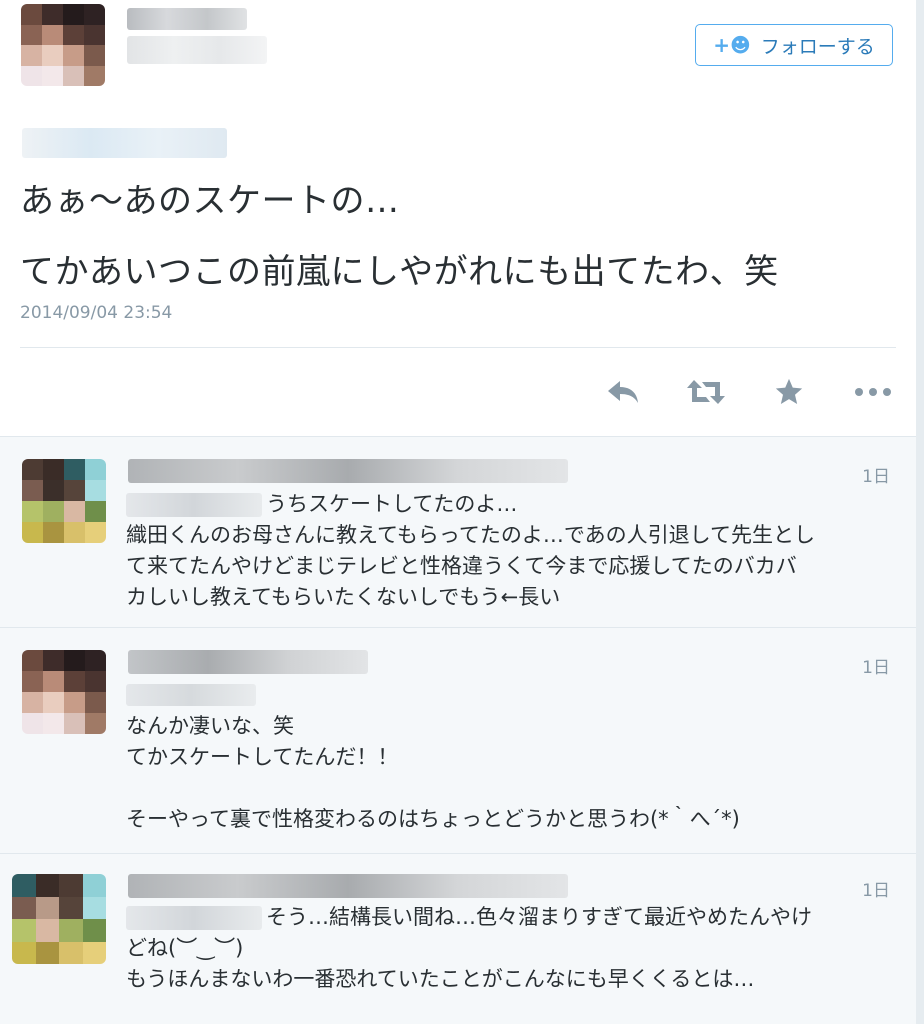 This screenshot has width=924, height=1025. I want to click on reply-text-line: 織田くんのお母さんに教えてもらってたのよ…であの人引退して先生とし, so click(471, 535).